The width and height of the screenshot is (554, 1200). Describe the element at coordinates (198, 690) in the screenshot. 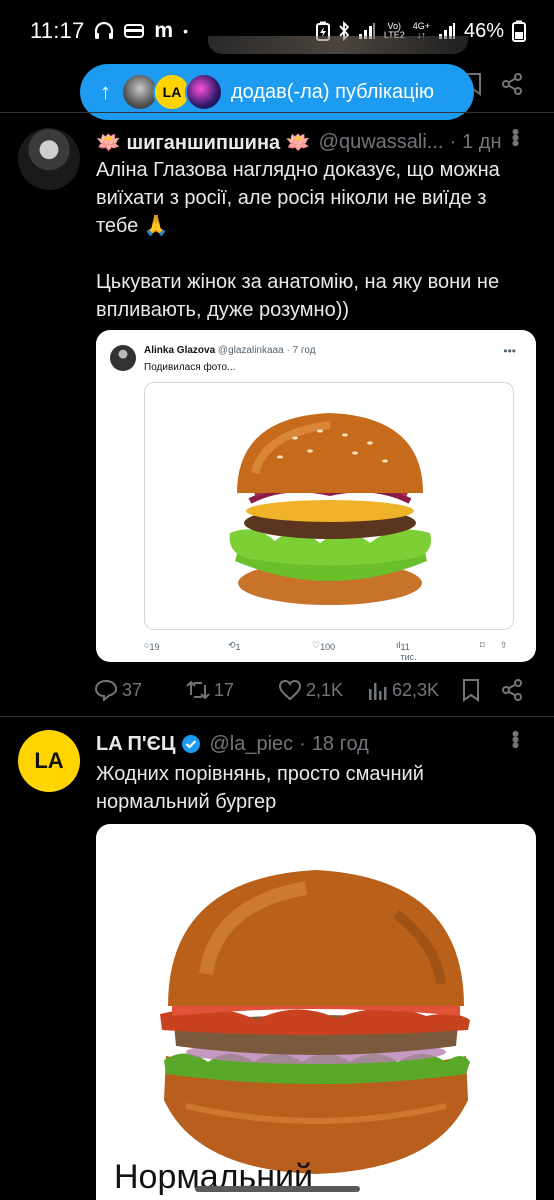

I see `repost-icon` at that location.